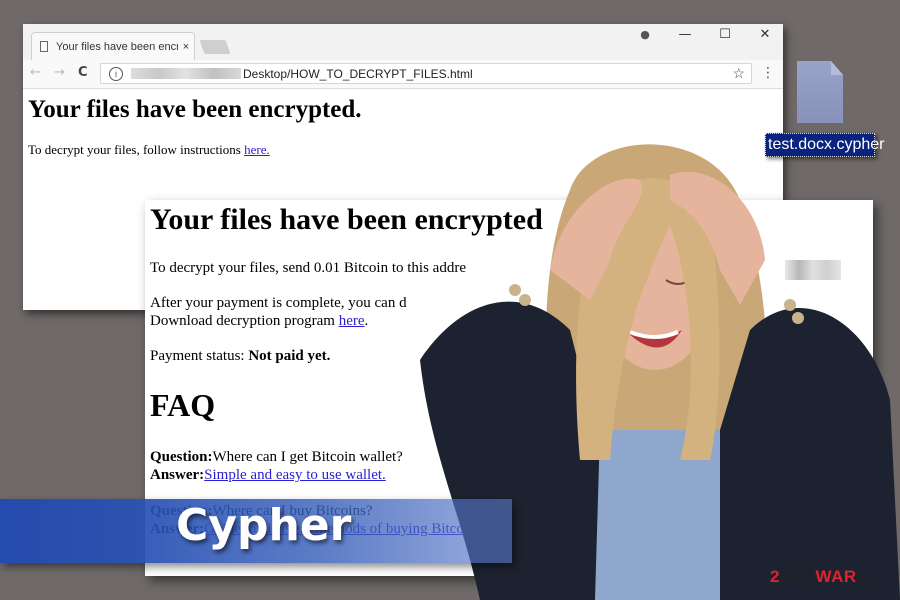  What do you see at coordinates (358, 73) in the screenshot?
I see `url-text: Desktop/HOW_TO_DECRYPT_FILES.html` at bounding box center [358, 73].